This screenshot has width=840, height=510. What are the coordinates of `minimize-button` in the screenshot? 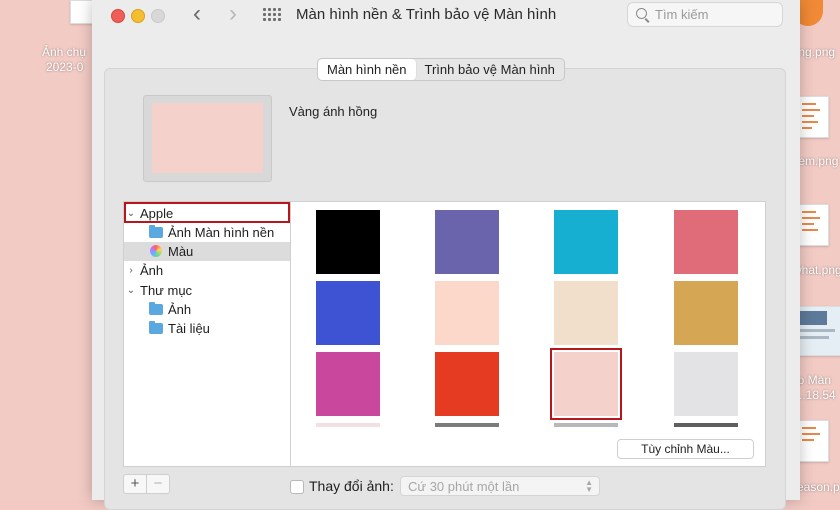 It's located at (138, 16).